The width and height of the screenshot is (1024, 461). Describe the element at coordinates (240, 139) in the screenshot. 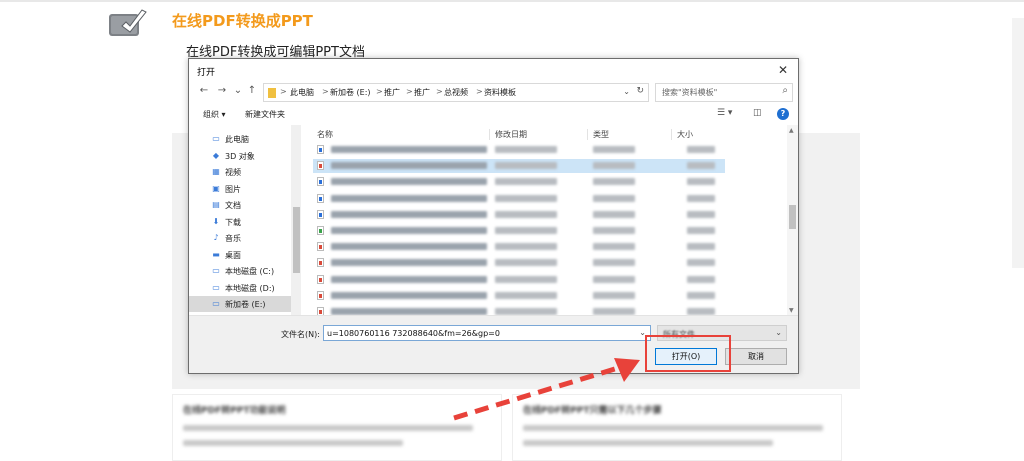

I see `sidebar-item: ▭ 此电脑` at that location.